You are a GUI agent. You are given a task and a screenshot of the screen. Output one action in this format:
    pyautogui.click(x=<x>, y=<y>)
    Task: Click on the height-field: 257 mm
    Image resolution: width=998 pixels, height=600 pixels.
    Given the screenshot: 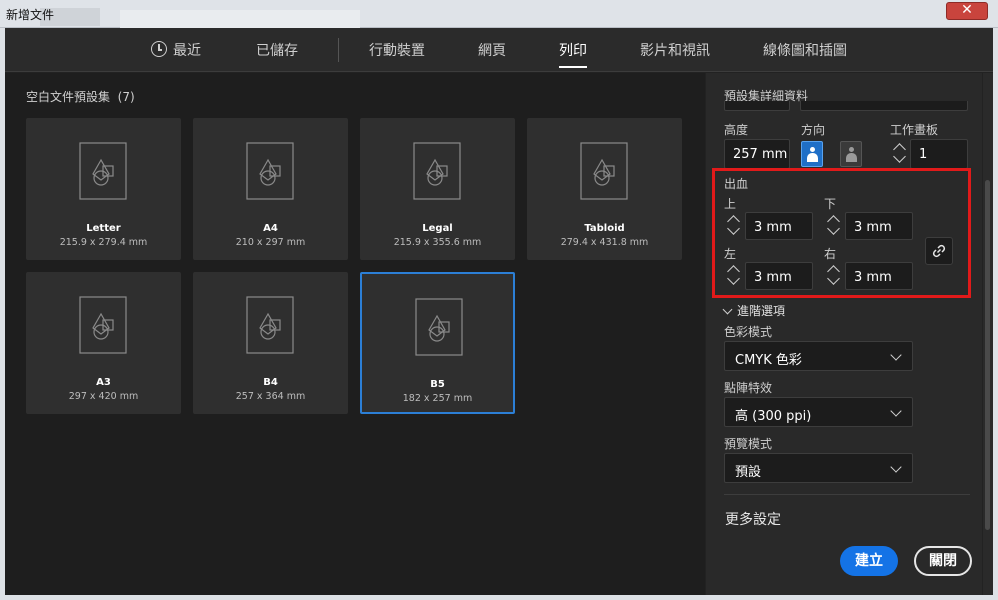 What is the action you would take?
    pyautogui.click(x=757, y=154)
    